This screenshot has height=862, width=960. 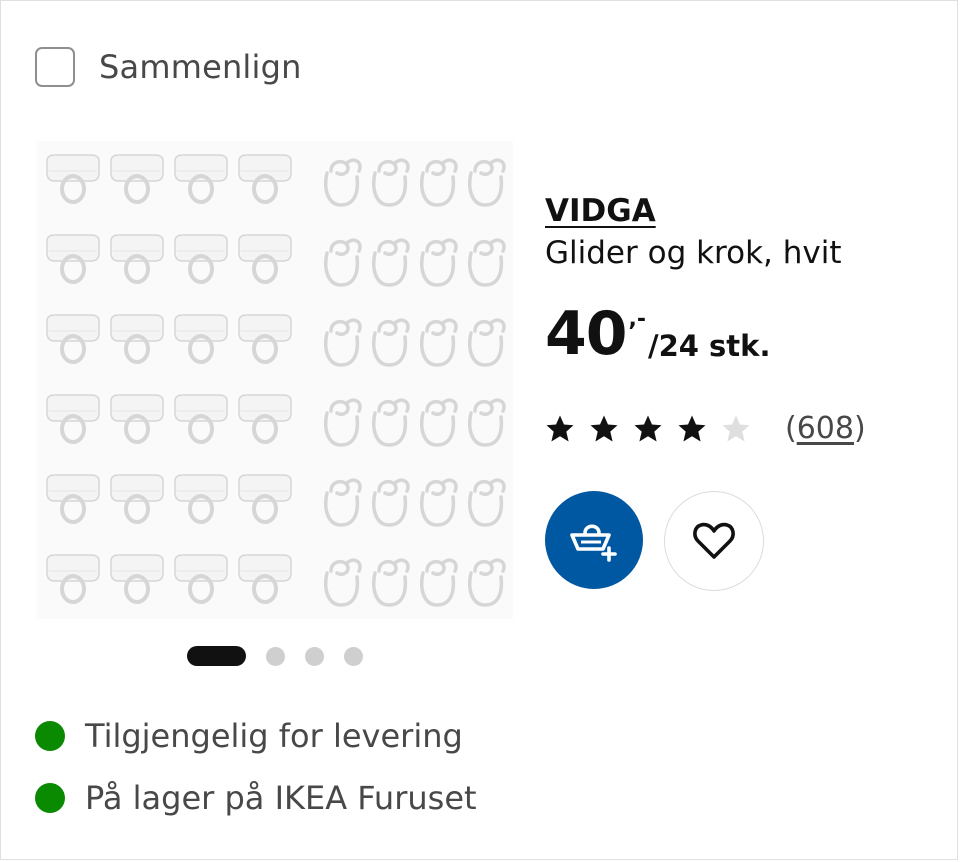 What do you see at coordinates (736, 428) in the screenshot?
I see `star-empty-icon` at bounding box center [736, 428].